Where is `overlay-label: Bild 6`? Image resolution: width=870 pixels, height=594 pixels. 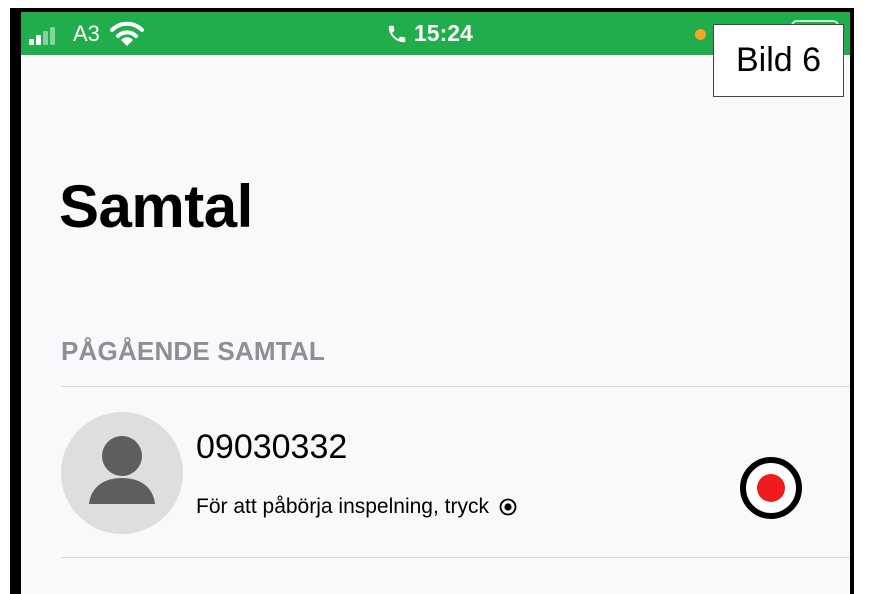 overlay-label: Bild 6 is located at coordinates (778, 60).